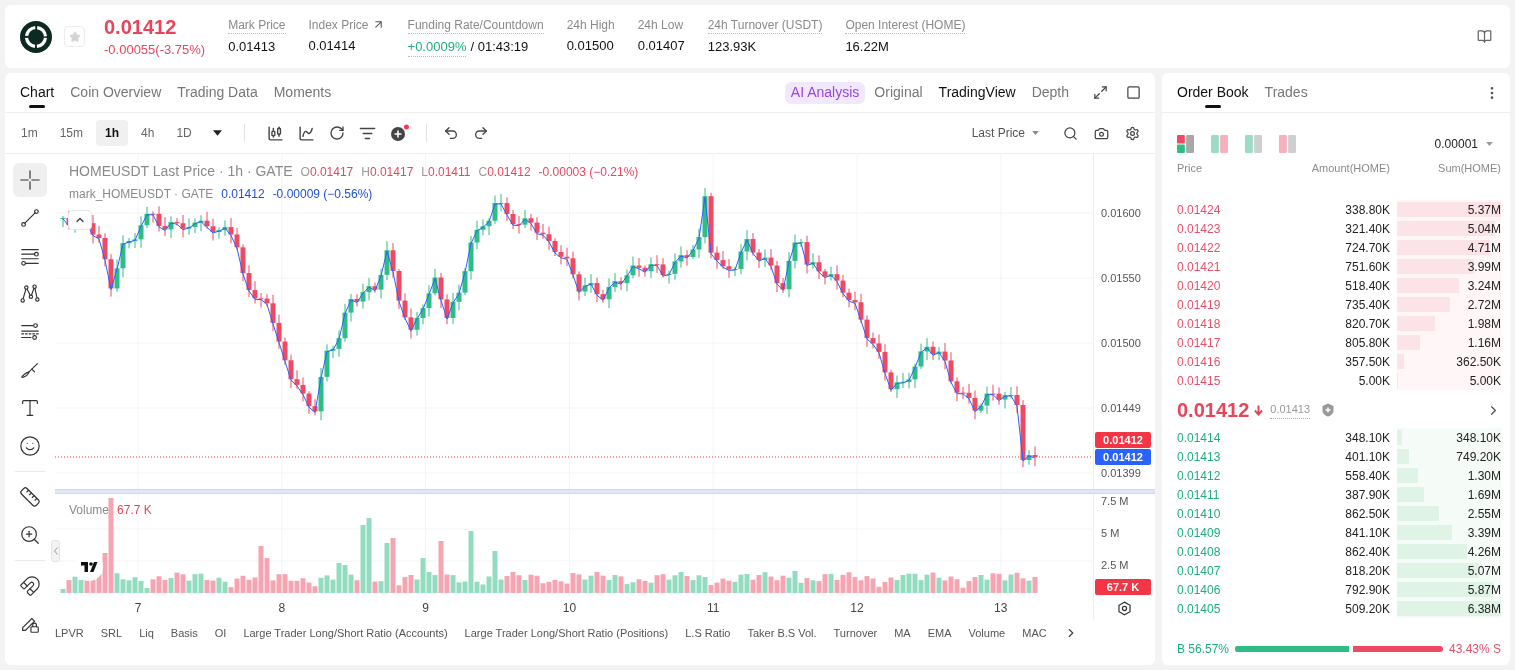 The width and height of the screenshot is (1515, 670). Describe the element at coordinates (708, 632) in the screenshot. I see `indicator-option: L.S Ratio` at that location.